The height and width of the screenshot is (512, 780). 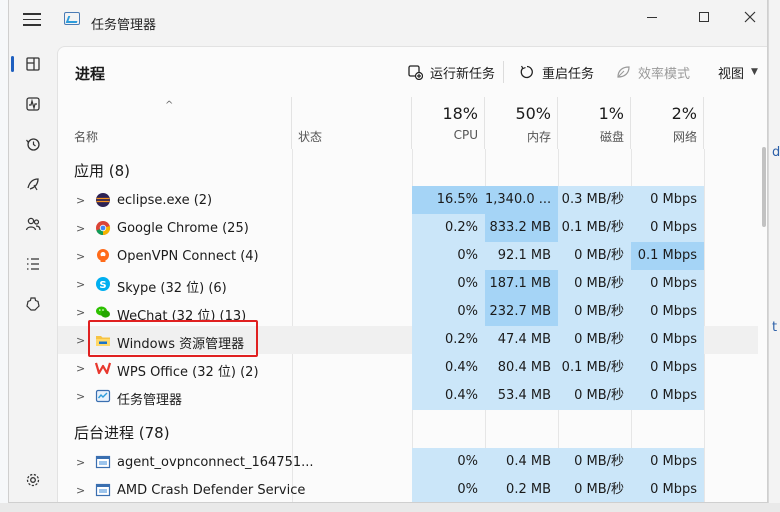 I want to click on skype-icon: S, so click(x=103, y=284).